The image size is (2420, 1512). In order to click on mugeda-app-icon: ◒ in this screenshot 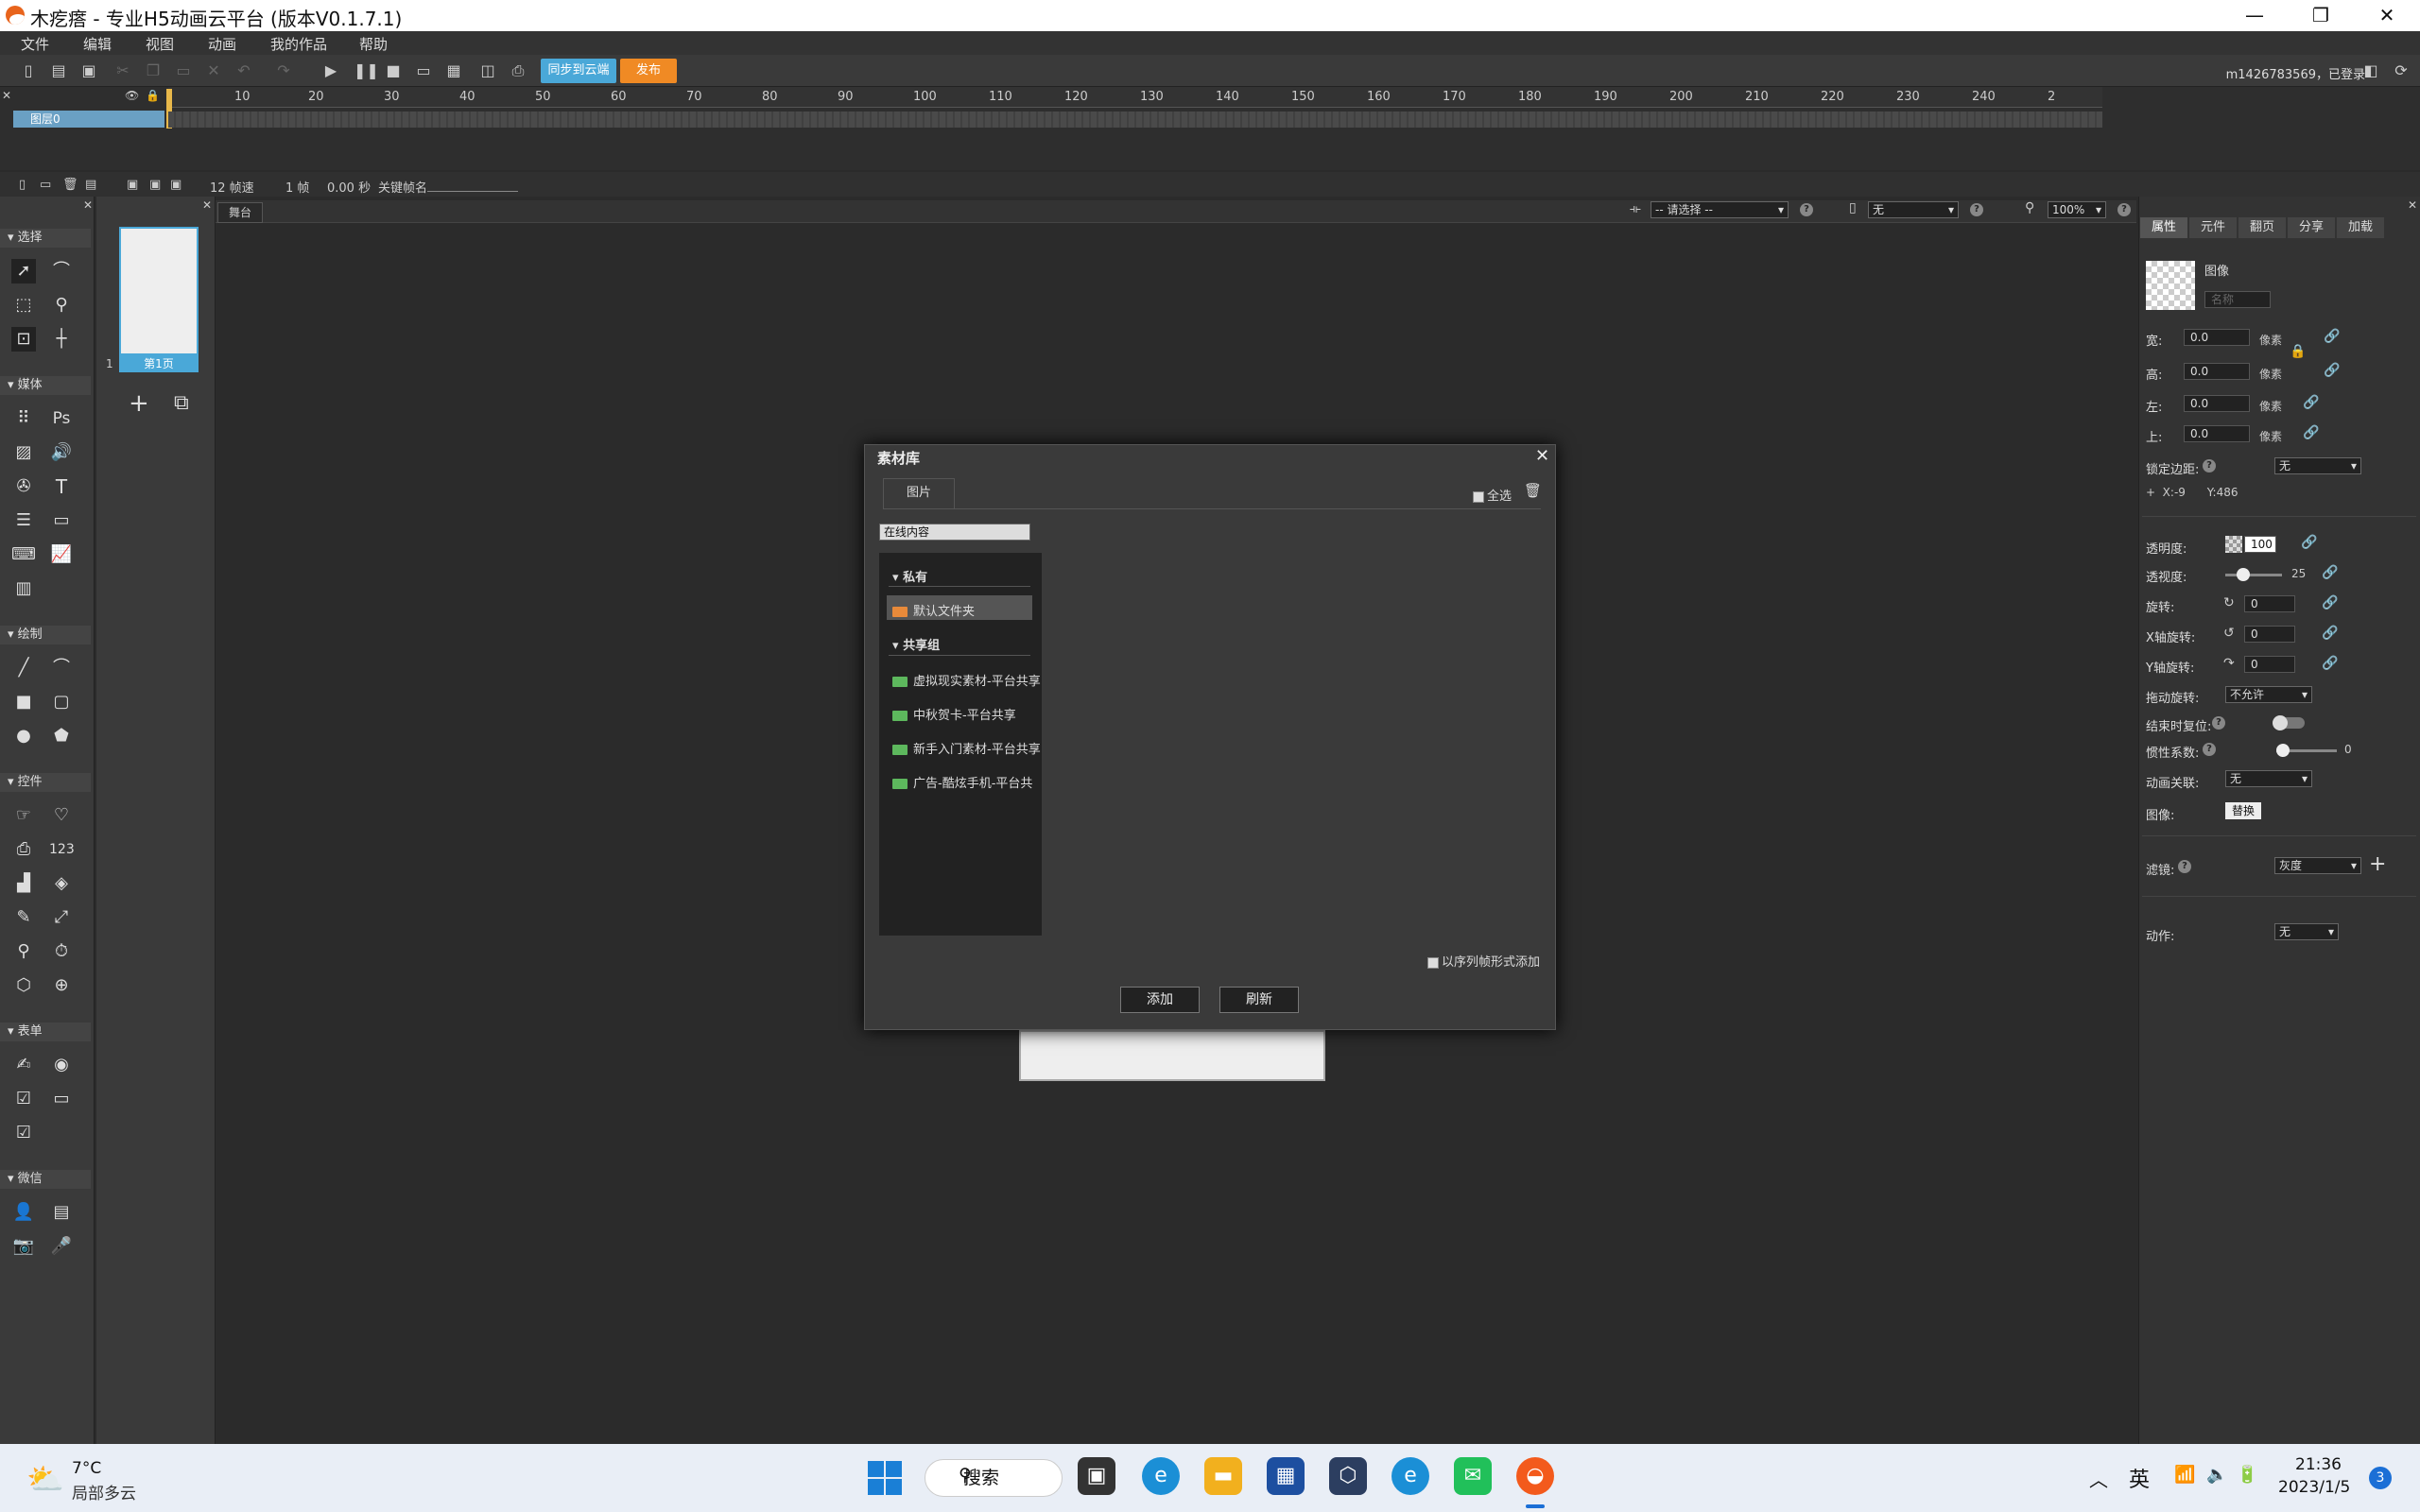, I will do `click(1535, 1476)`.